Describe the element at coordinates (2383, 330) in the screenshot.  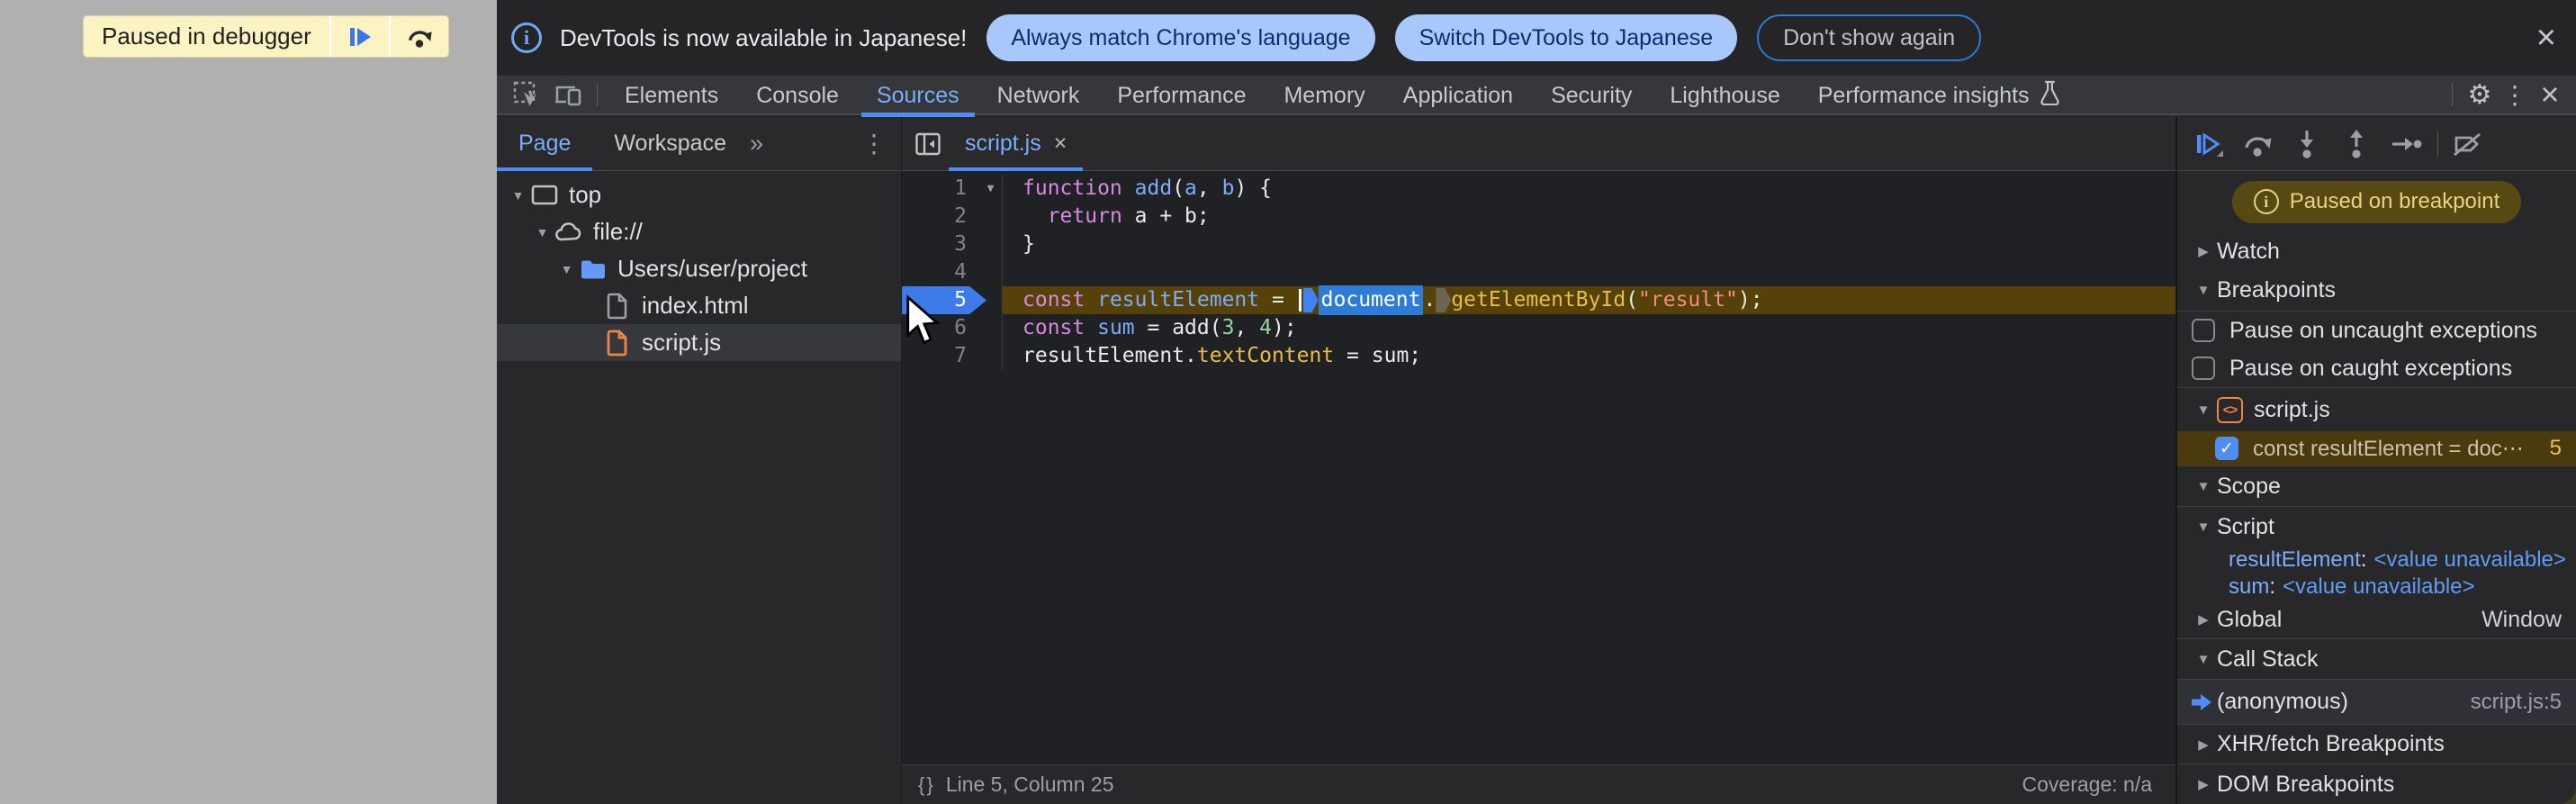
I see `checkbox-label: Pause on uncaught exceptions` at that location.